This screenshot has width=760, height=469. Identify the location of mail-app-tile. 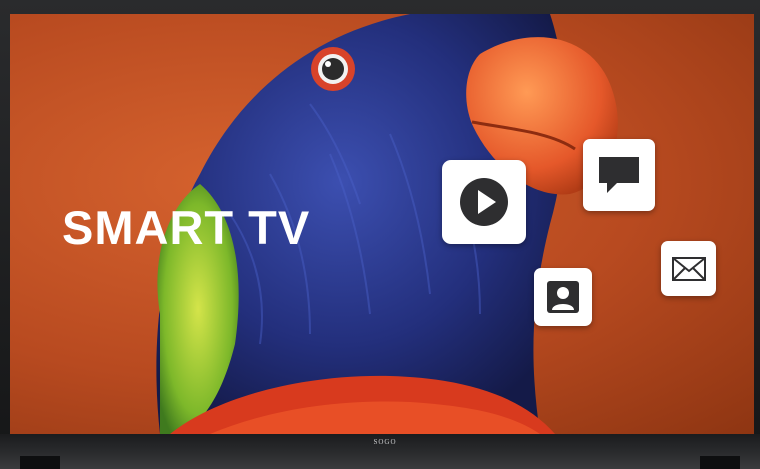
(688, 268).